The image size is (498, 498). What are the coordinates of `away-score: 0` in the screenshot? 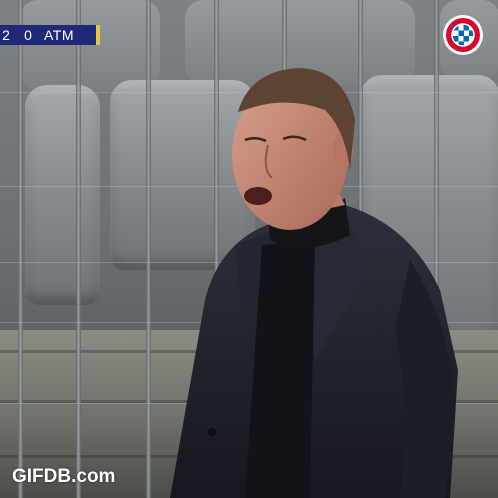 It's located at (28, 35).